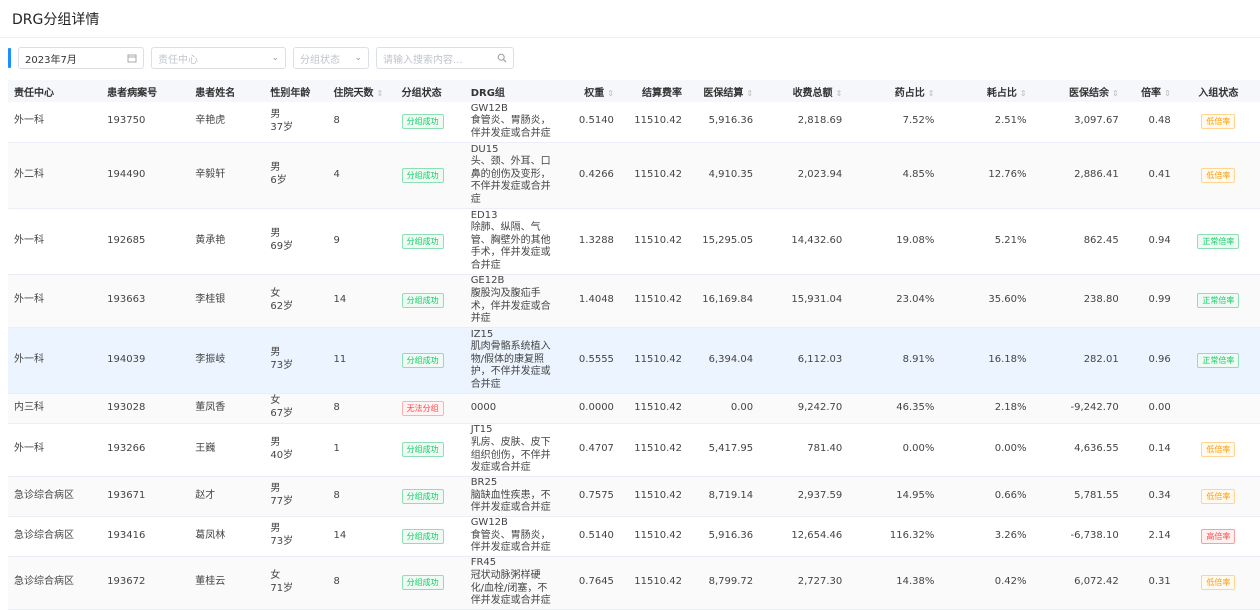  I want to click on cell-drug-ratio: 0.00%, so click(894, 450).